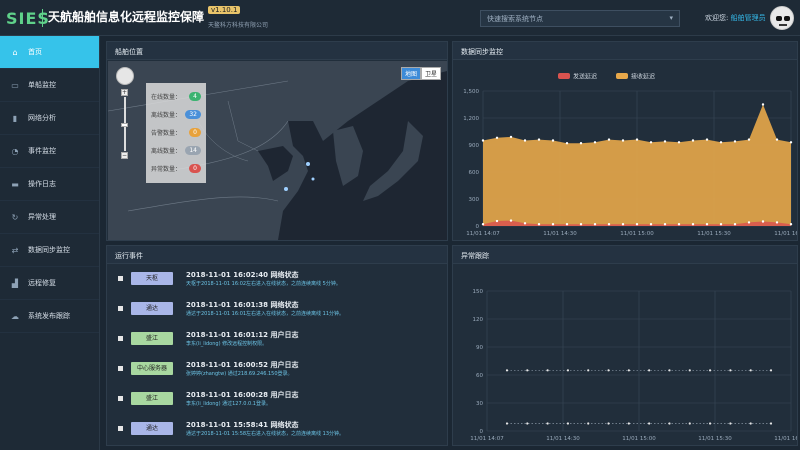 Image resolution: width=800 pixels, height=450 pixels. Describe the element at coordinates (671, 18) in the screenshot. I see `chevron-down-icon: ▾` at that location.